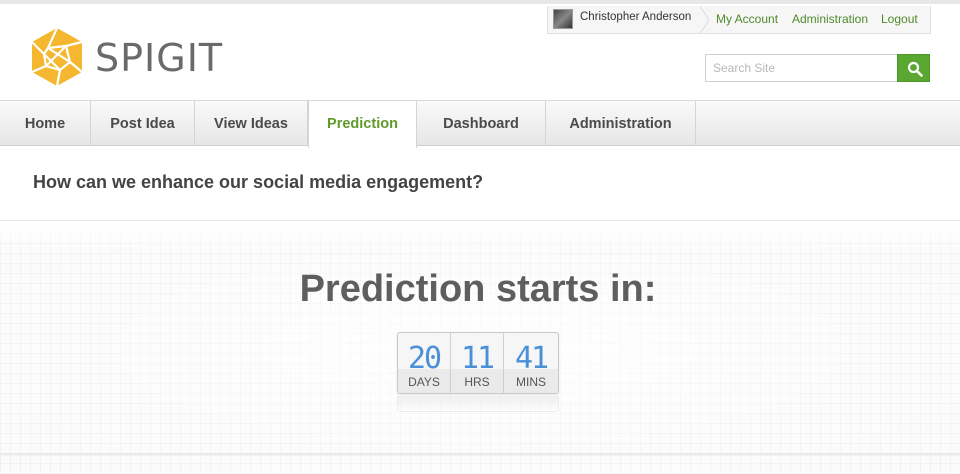  I want to click on search-button, so click(913, 68).